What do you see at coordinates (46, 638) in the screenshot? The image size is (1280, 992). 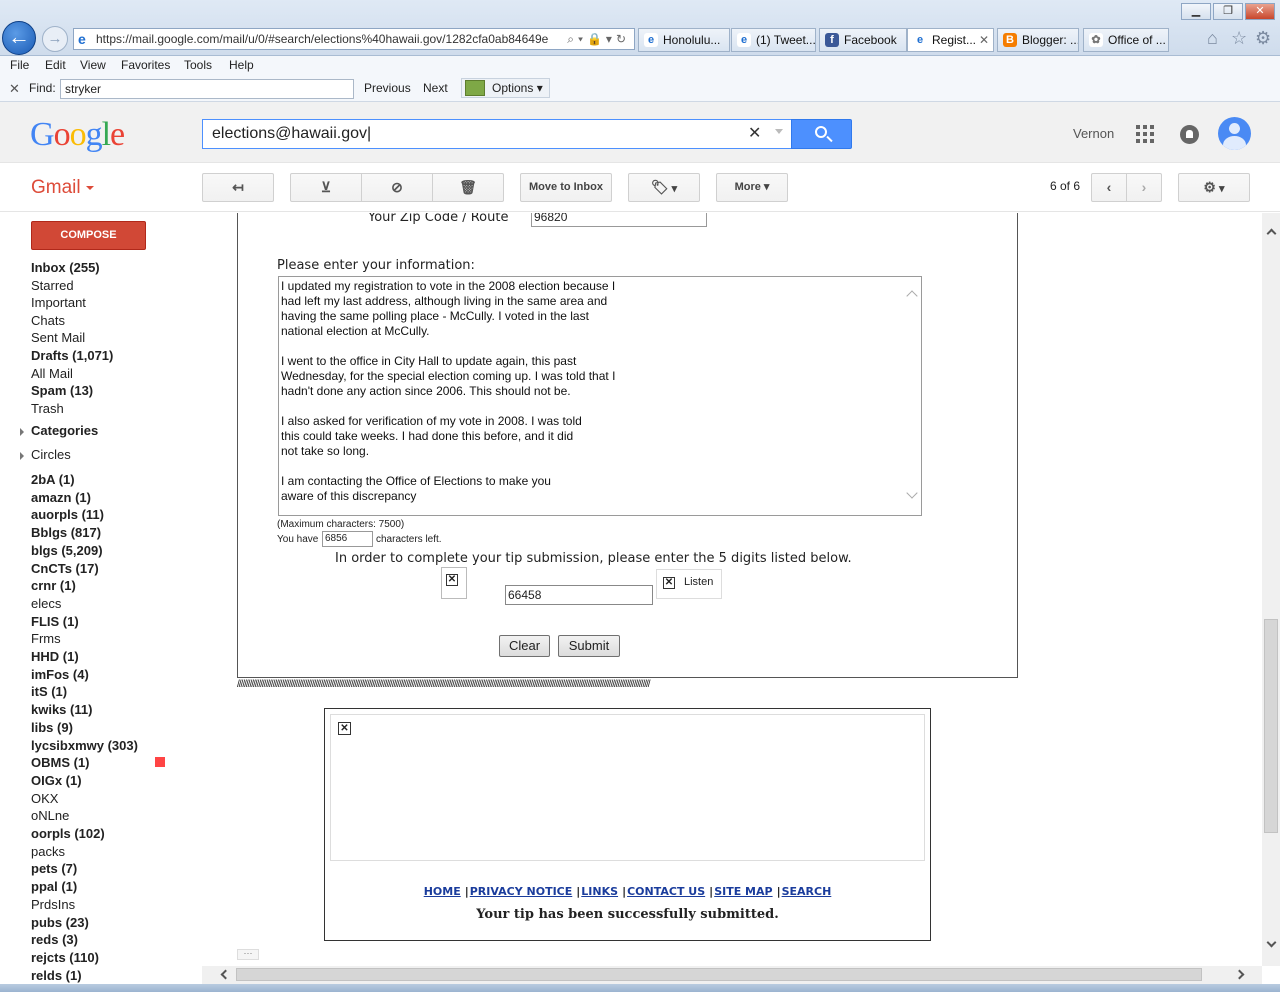 I see `sidebar-label-item: Frms` at bounding box center [46, 638].